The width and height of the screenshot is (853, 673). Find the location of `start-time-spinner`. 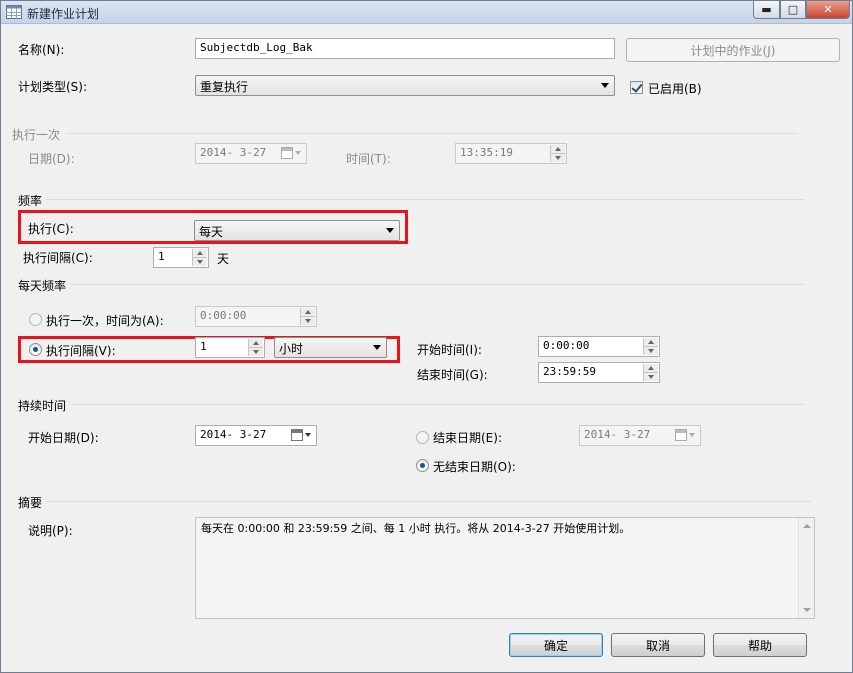

start-time-spinner is located at coordinates (650, 346).